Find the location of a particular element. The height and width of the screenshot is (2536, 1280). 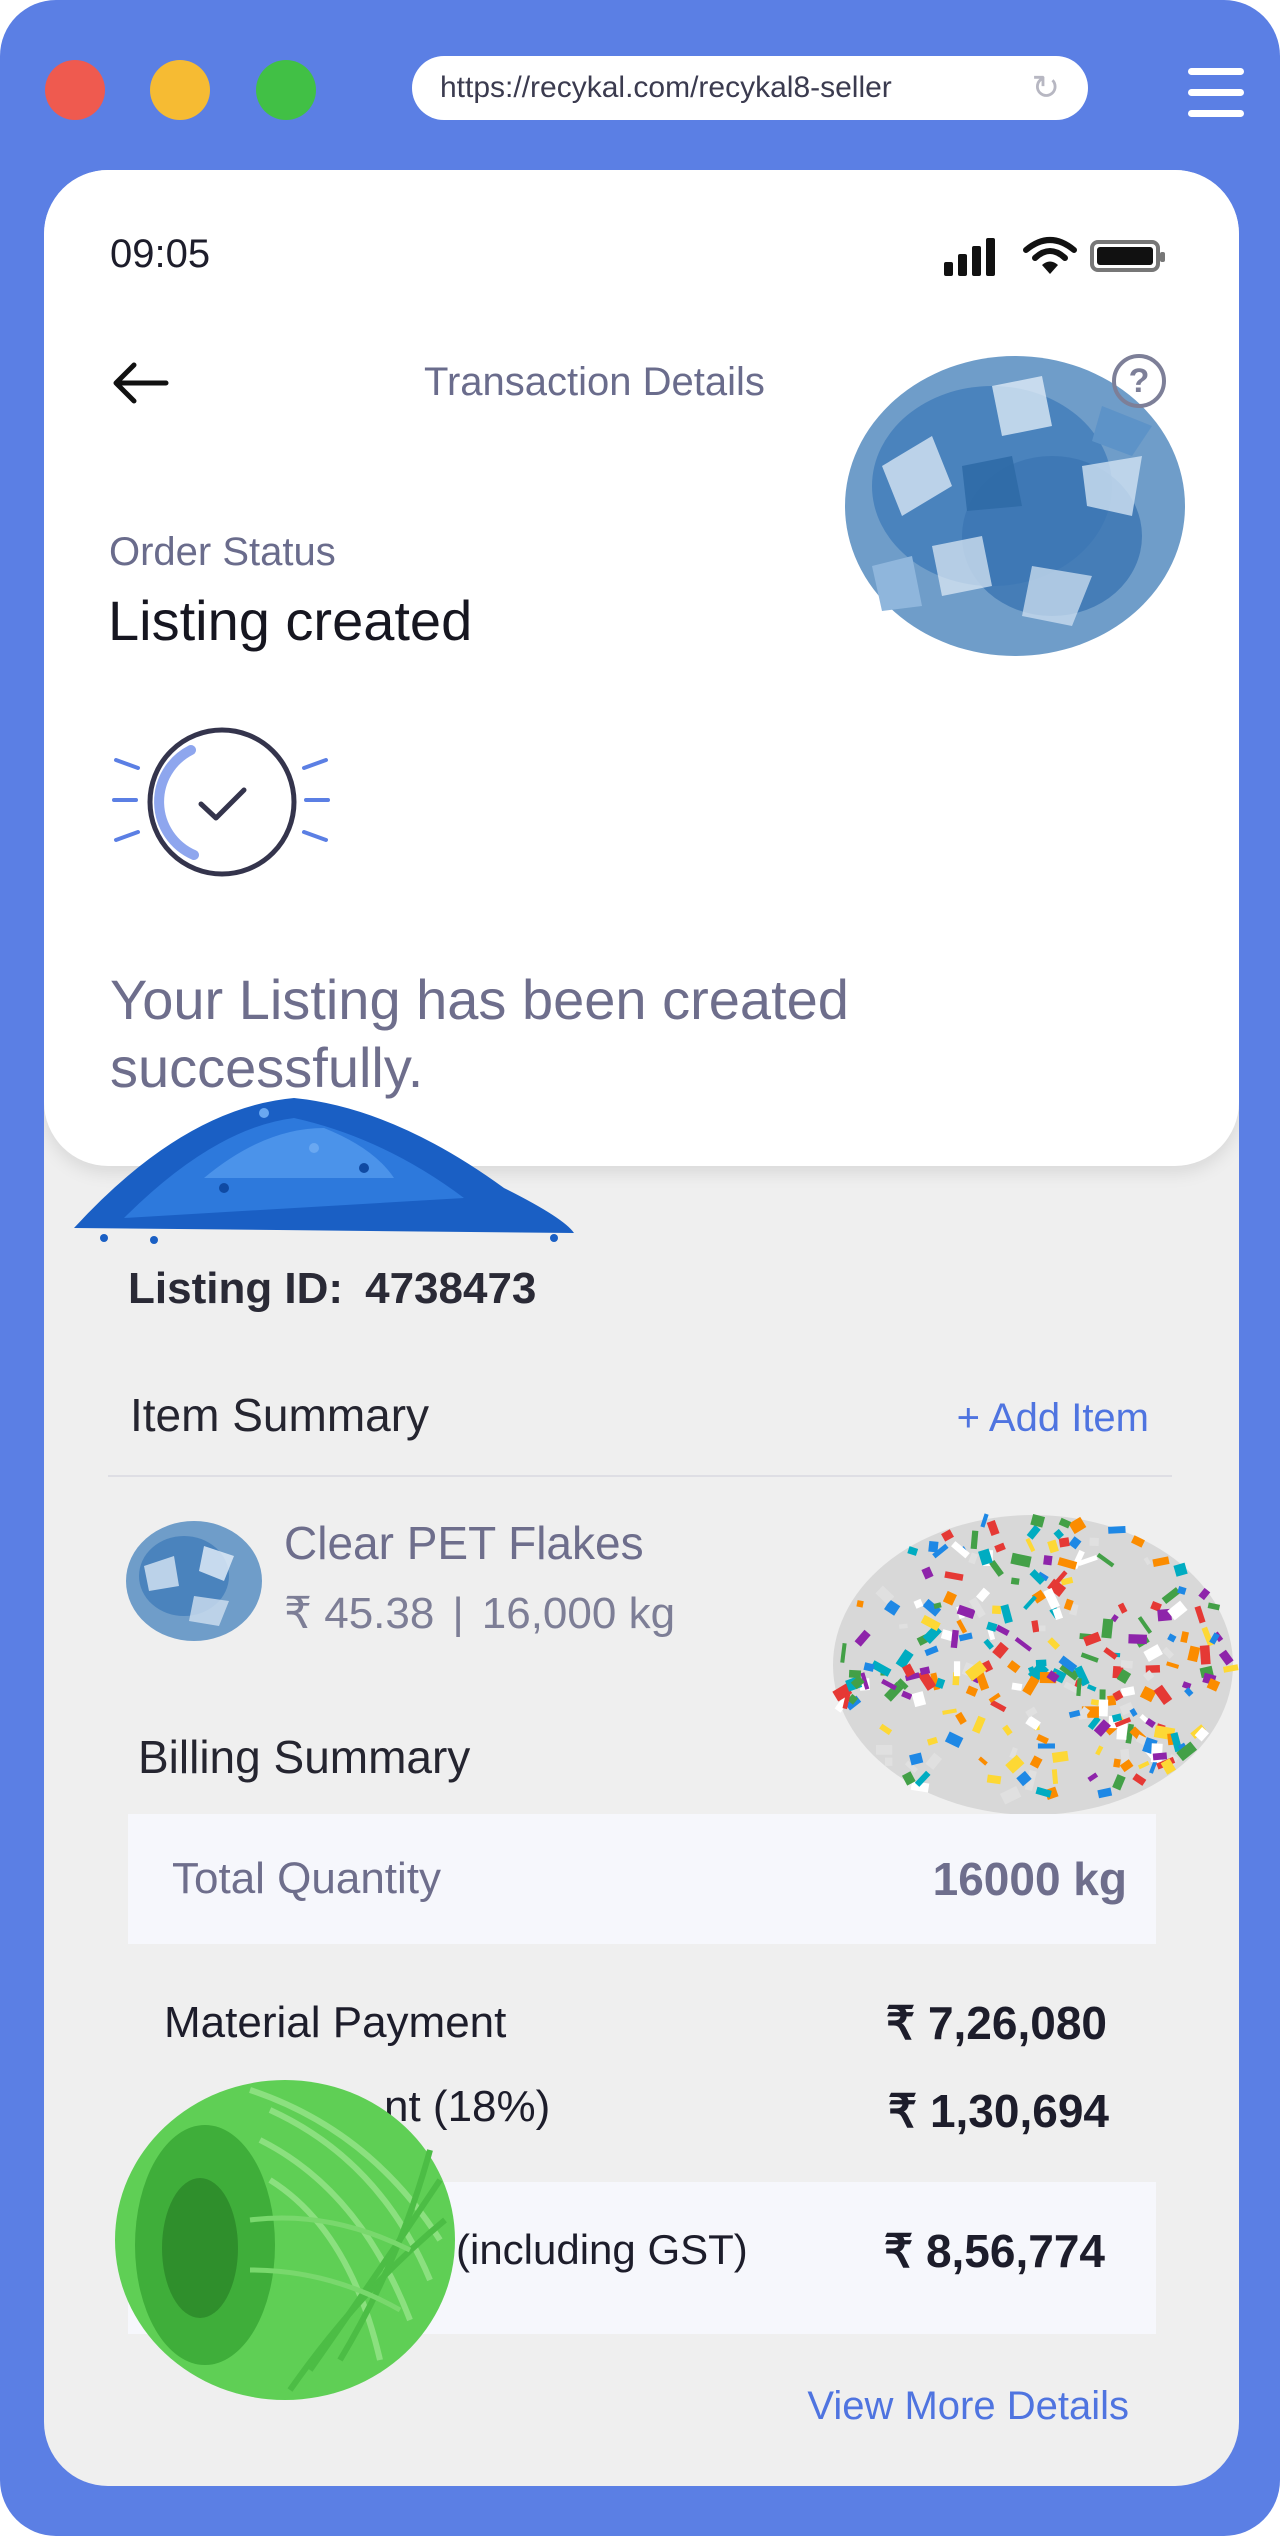

total-quantity-value: 16000 kg is located at coordinates (1029, 1879).